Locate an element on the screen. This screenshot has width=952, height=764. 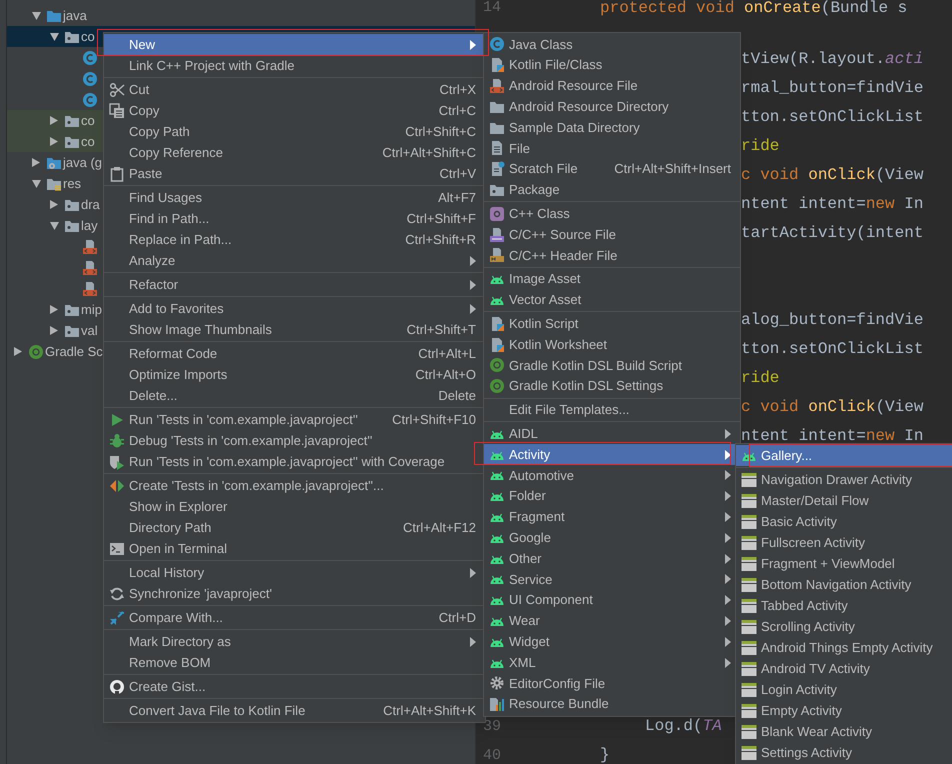
tree-label: Gradle Sc is located at coordinates (74, 351).